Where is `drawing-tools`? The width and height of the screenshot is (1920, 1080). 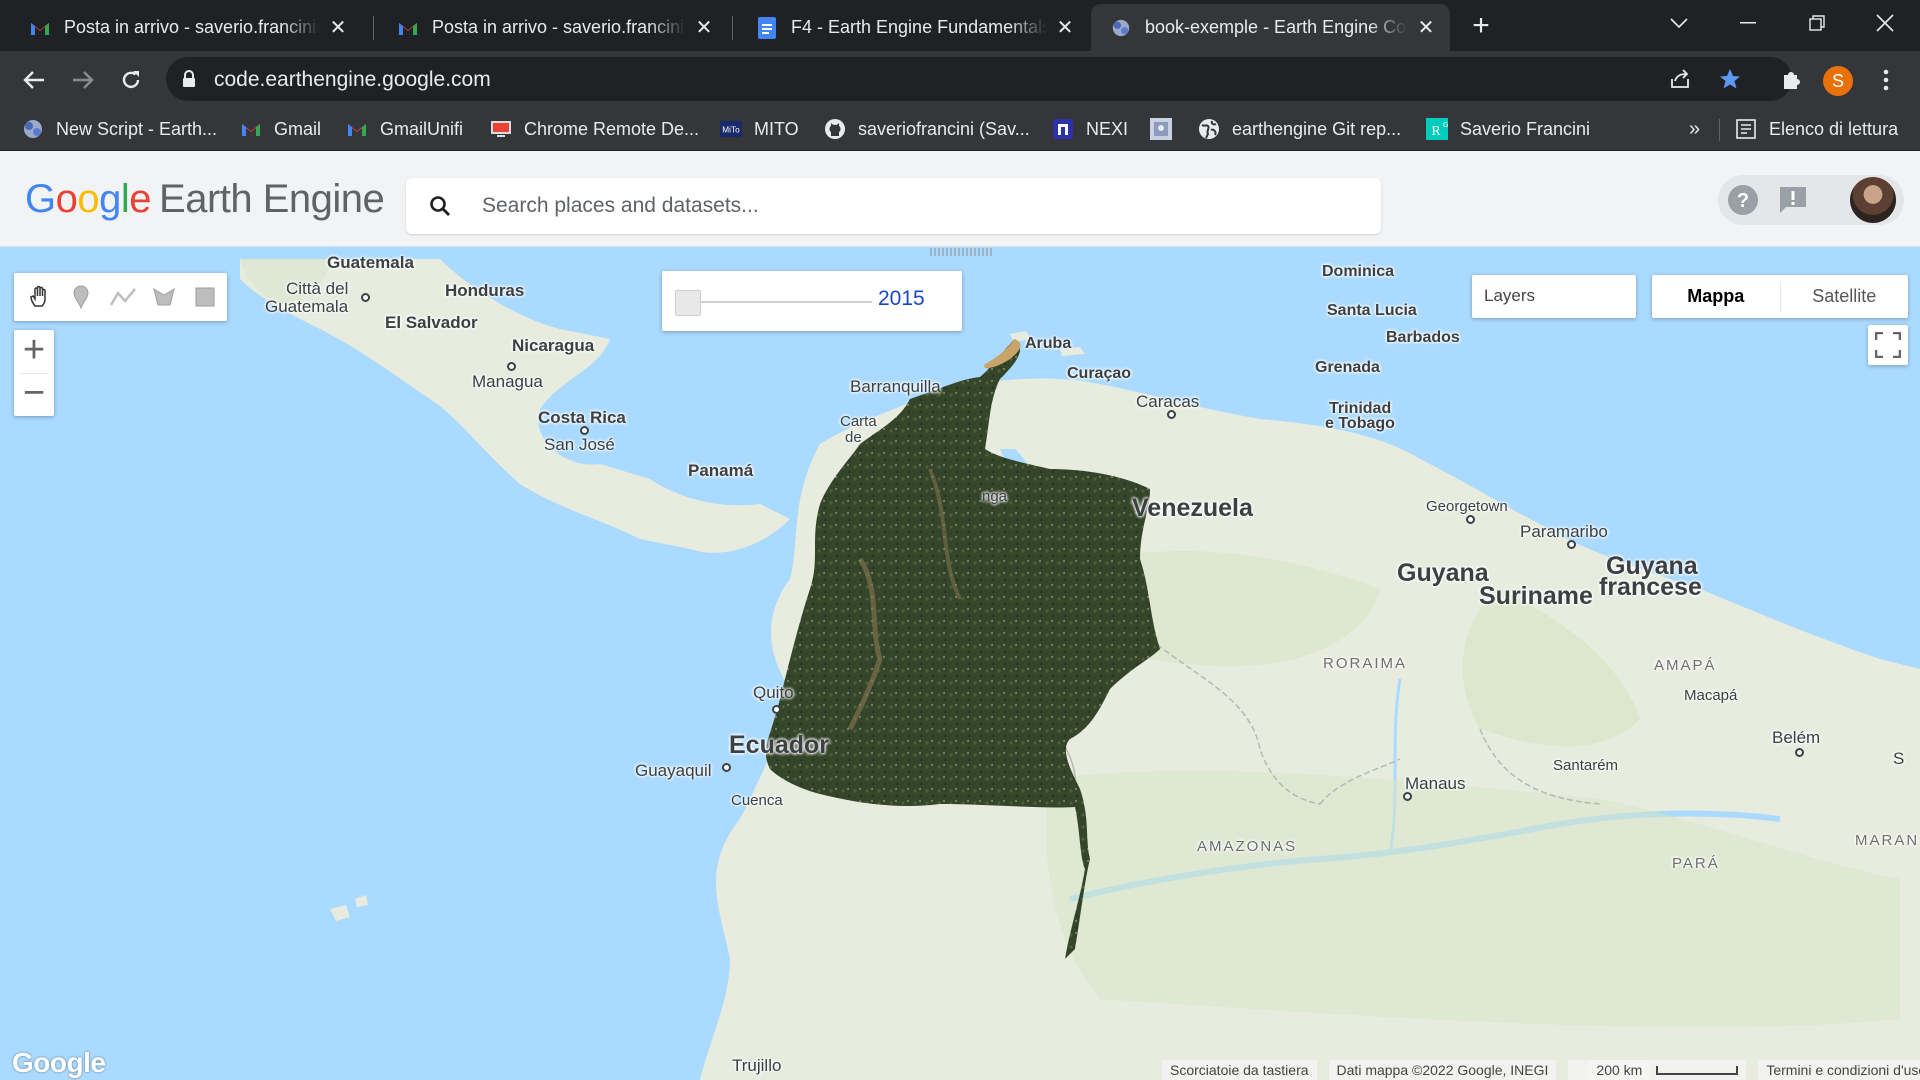 drawing-tools is located at coordinates (120, 297).